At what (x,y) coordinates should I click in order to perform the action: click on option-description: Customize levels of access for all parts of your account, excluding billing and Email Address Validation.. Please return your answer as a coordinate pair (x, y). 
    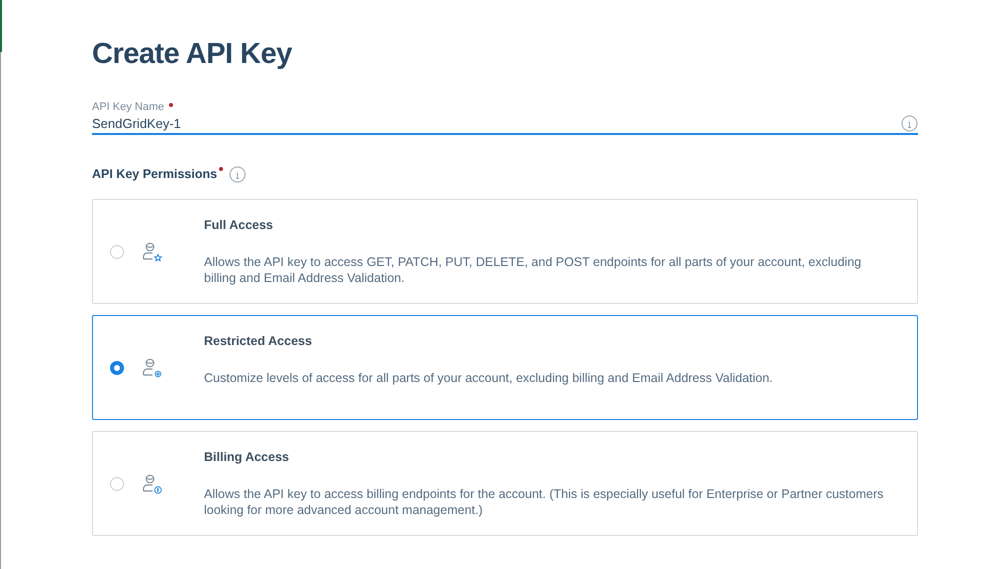
    Looking at the image, I should click on (488, 378).